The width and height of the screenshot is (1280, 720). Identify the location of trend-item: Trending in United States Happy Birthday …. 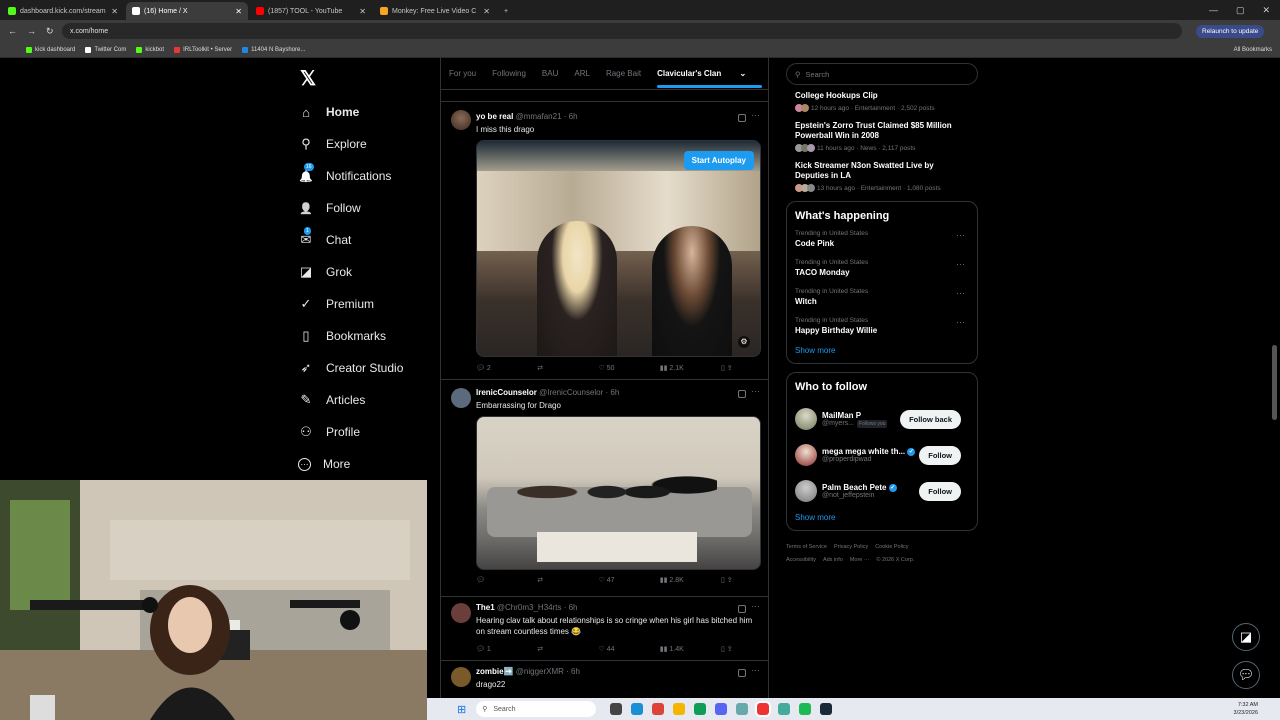
(882, 326).